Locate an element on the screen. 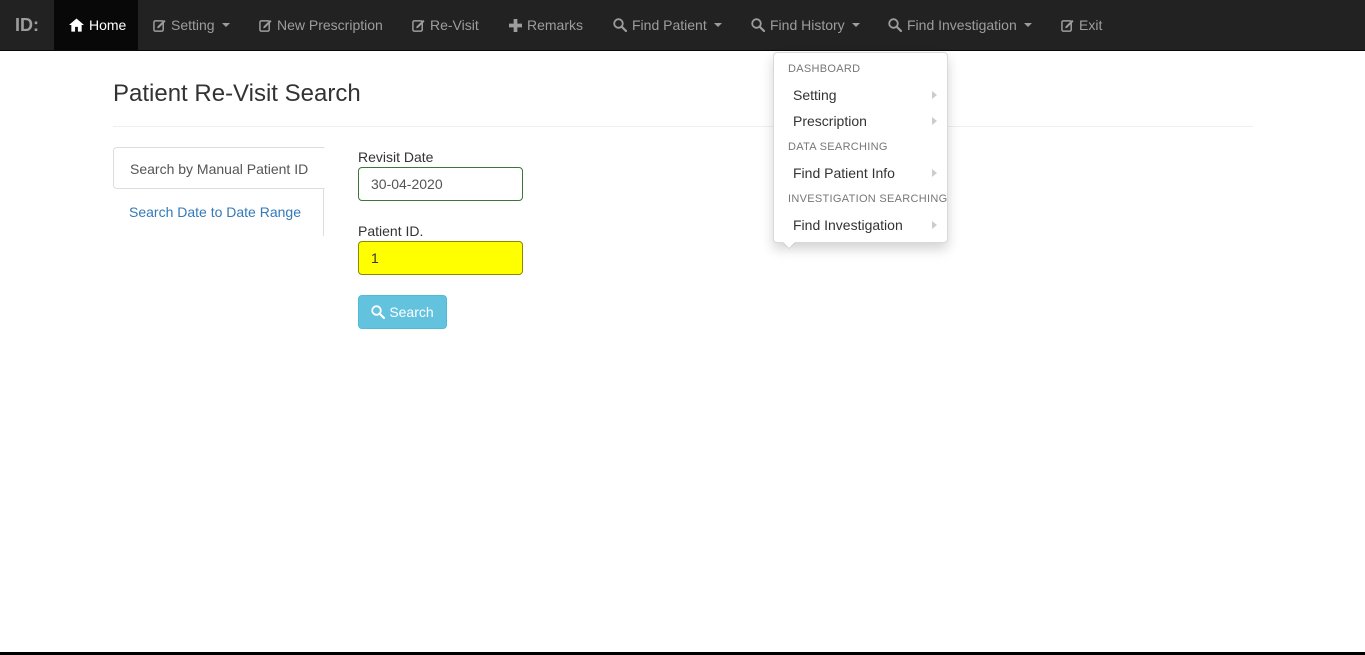 This screenshot has width=1365, height=655. tab-date-range: Search Date to Date Range is located at coordinates (219, 212).